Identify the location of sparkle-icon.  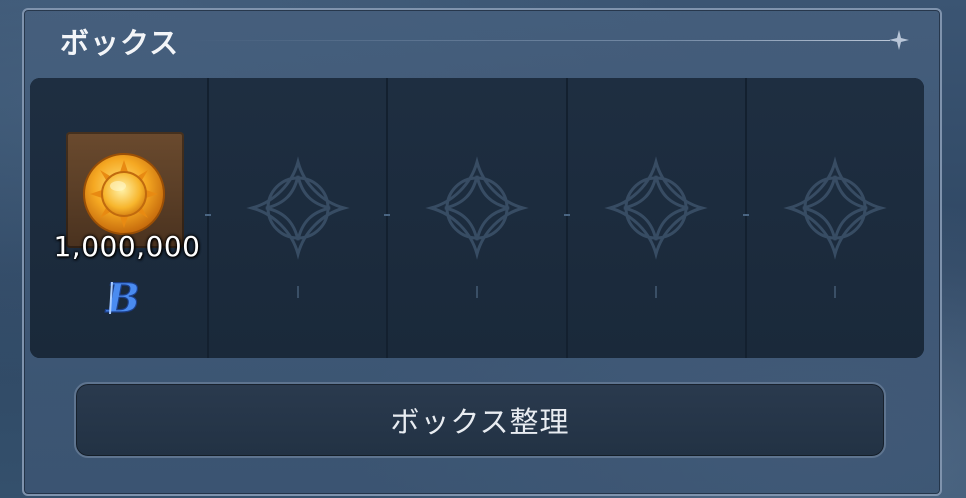
(899, 40).